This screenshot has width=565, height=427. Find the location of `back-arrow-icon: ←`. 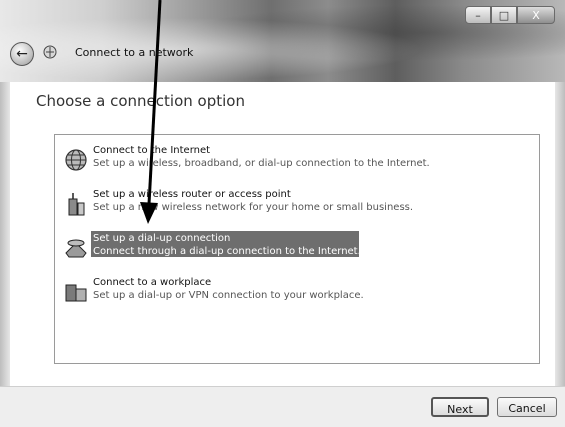

back-arrow-icon: ← is located at coordinates (22, 54).